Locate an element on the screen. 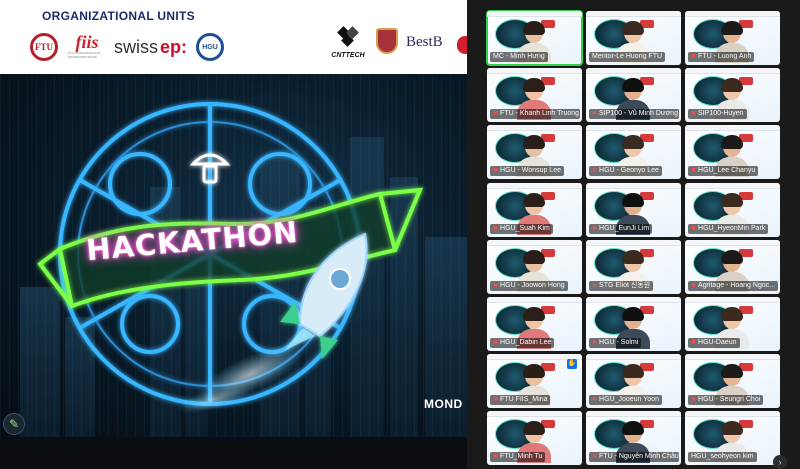 This screenshot has height=469, width=800. participant-name: HGU_Dabin Lee is located at coordinates (526, 342).